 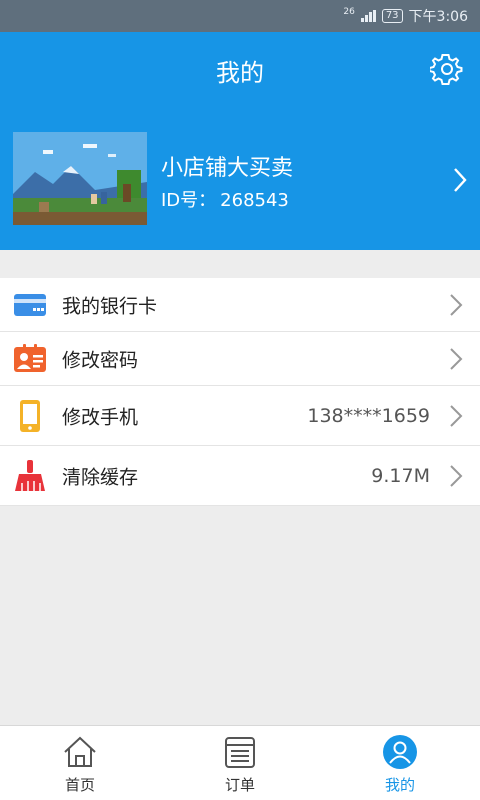 What do you see at coordinates (189, 200) in the screenshot?
I see `shop-id-label: ID号：` at bounding box center [189, 200].